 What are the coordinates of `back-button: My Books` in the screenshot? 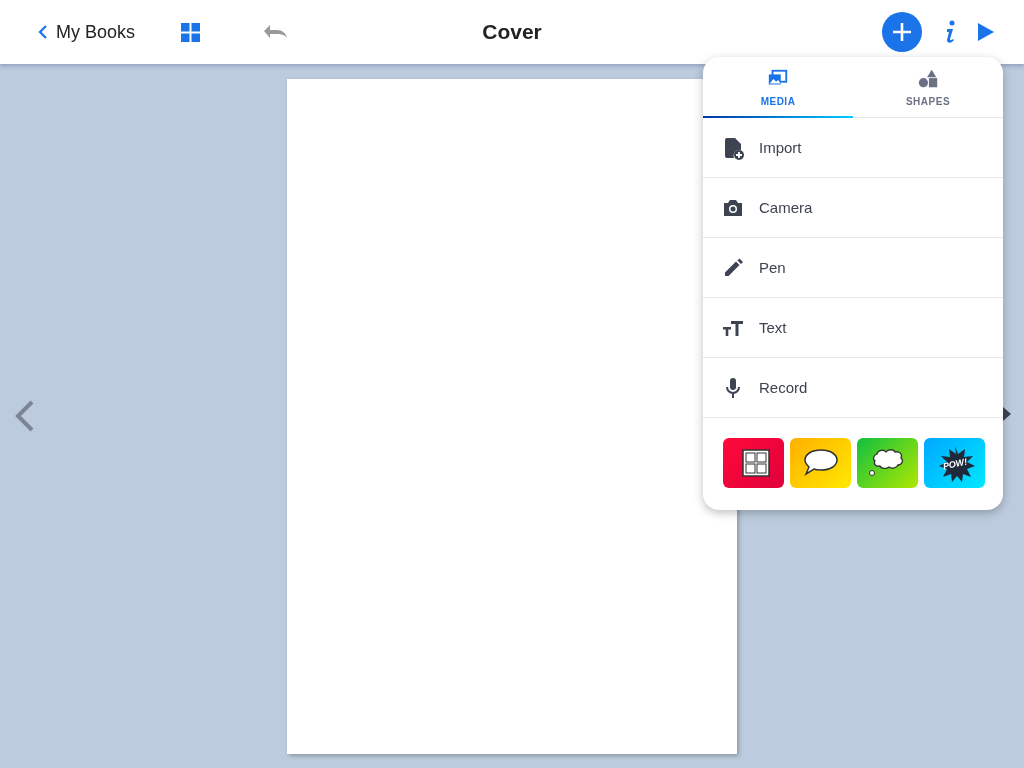 It's located at (87, 32).